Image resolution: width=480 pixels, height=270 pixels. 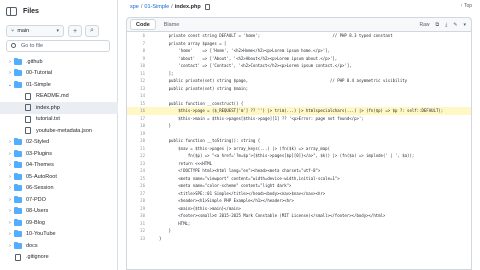 I want to click on tree-folder: › .github, so click(x=59, y=62).